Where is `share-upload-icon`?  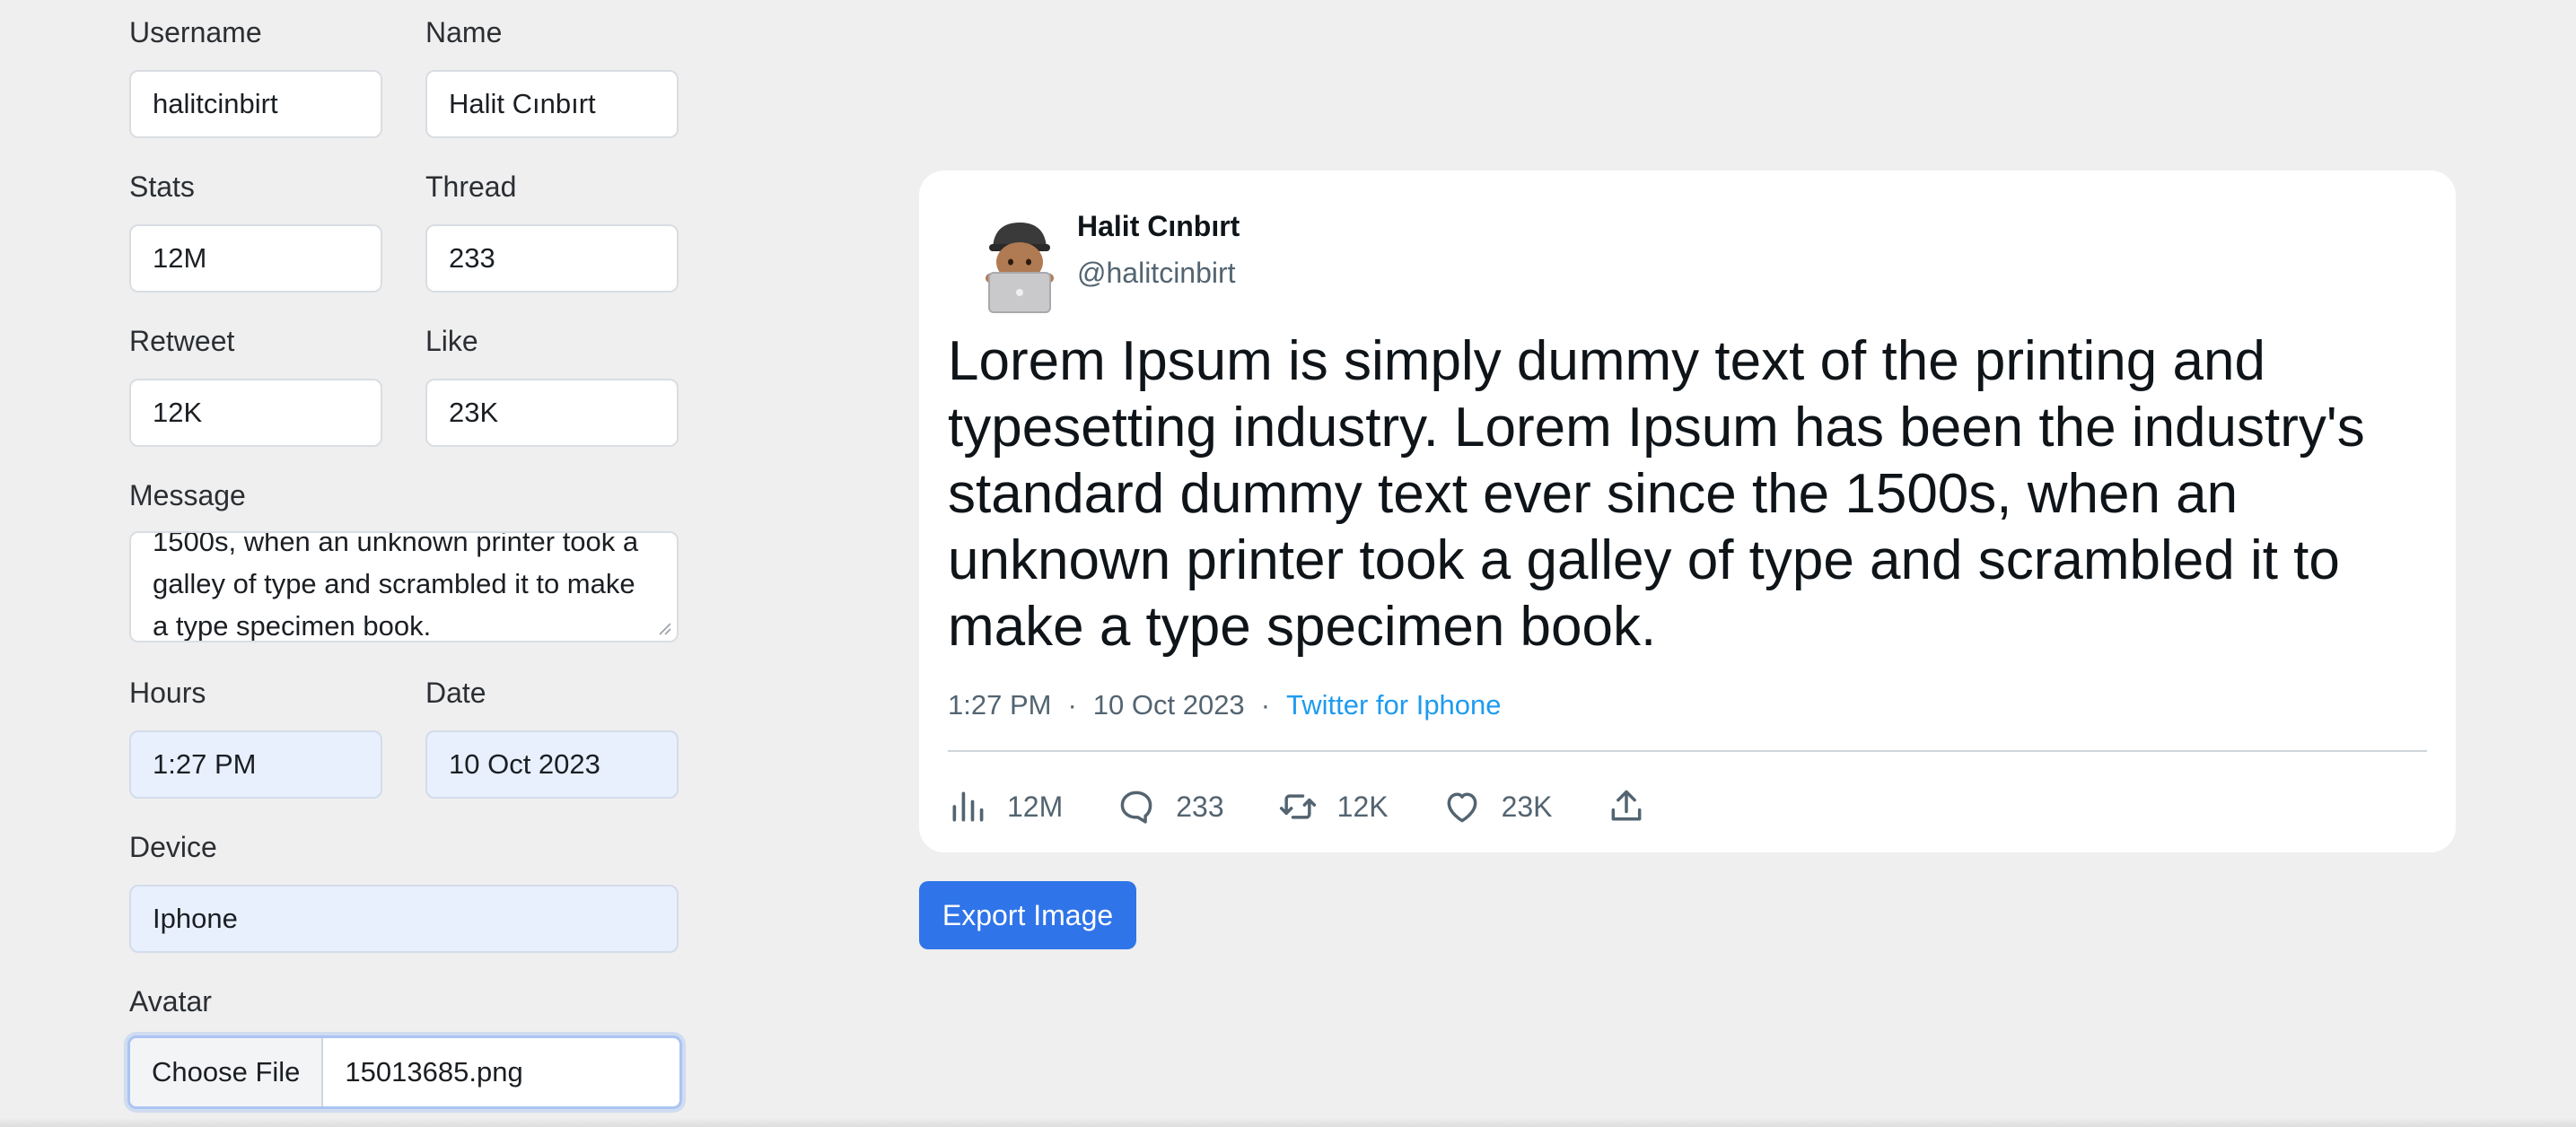
share-upload-icon is located at coordinates (1626, 805).